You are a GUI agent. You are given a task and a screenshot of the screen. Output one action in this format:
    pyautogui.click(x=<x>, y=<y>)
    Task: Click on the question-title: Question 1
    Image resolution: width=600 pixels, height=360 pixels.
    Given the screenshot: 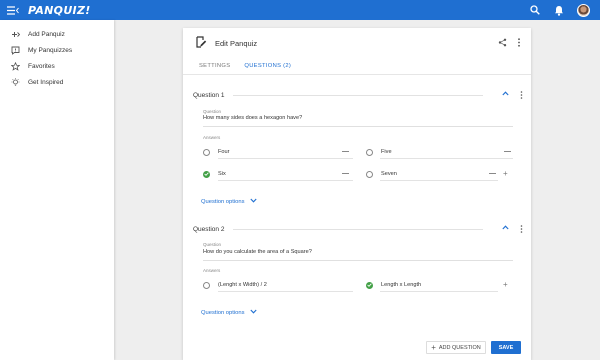 What is the action you would take?
    pyautogui.click(x=209, y=95)
    